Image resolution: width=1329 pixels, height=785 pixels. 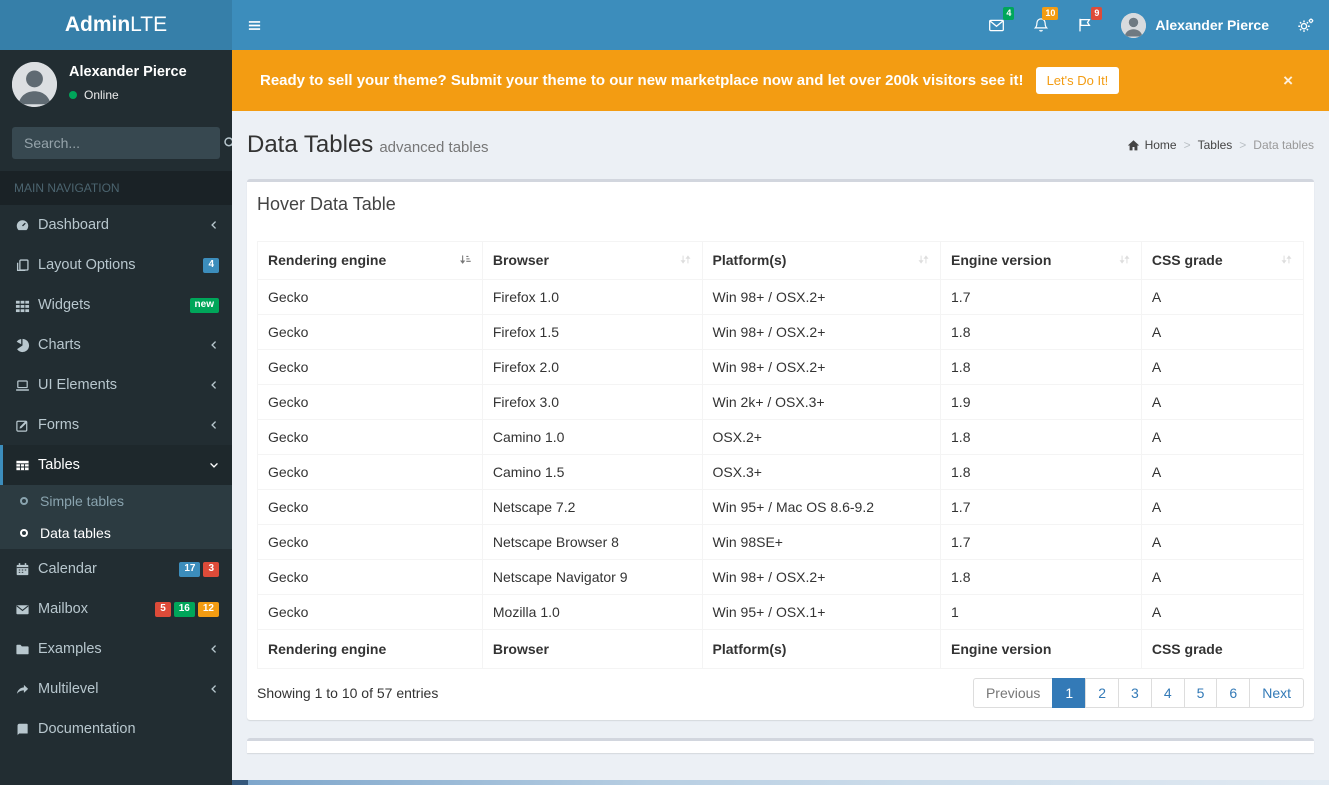 What do you see at coordinates (82, 501) in the screenshot?
I see `sidebar-subitem-label: Simple tables` at bounding box center [82, 501].